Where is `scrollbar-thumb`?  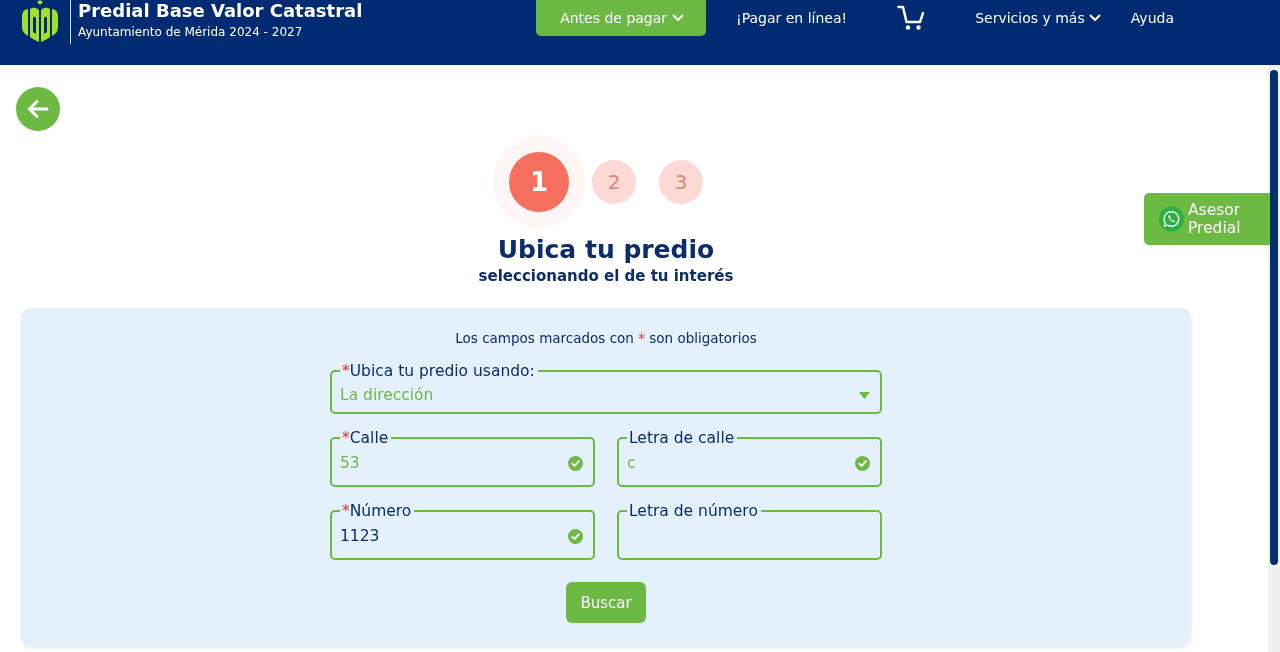
scrollbar-thumb is located at coordinates (1274, 317).